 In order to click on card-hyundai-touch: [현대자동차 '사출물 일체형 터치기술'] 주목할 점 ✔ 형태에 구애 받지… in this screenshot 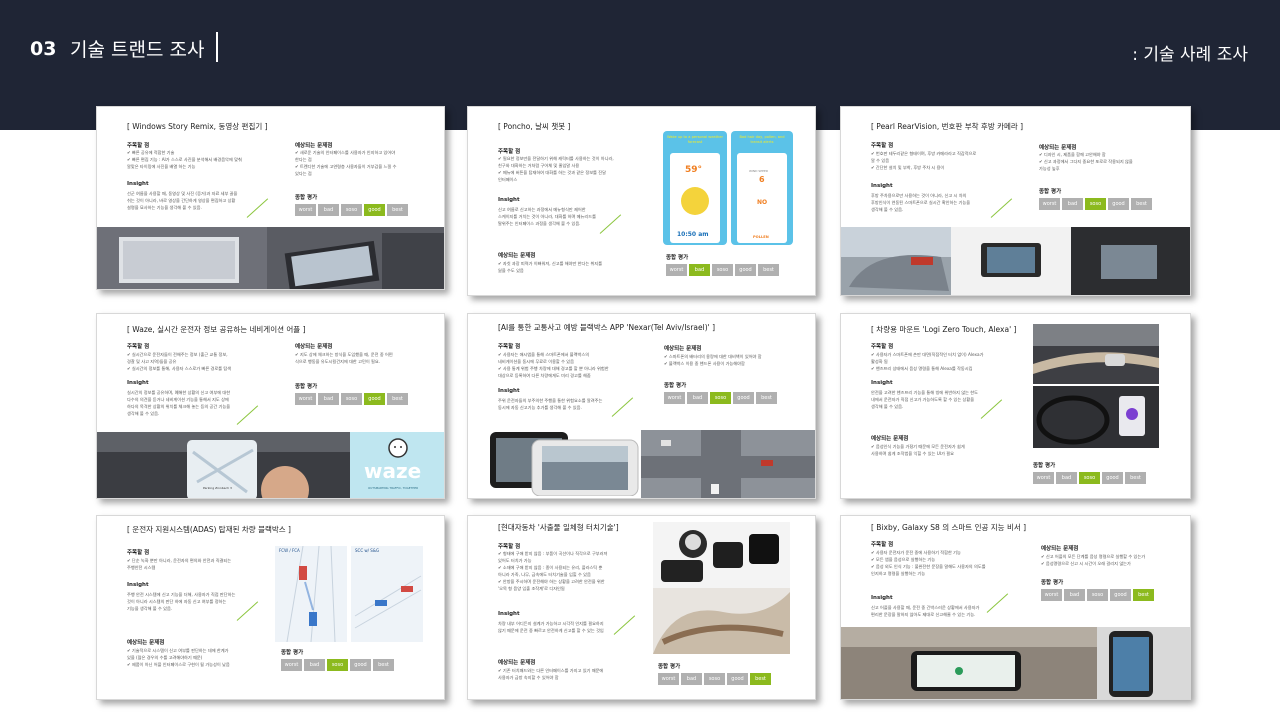, I will do `click(641, 607)`.